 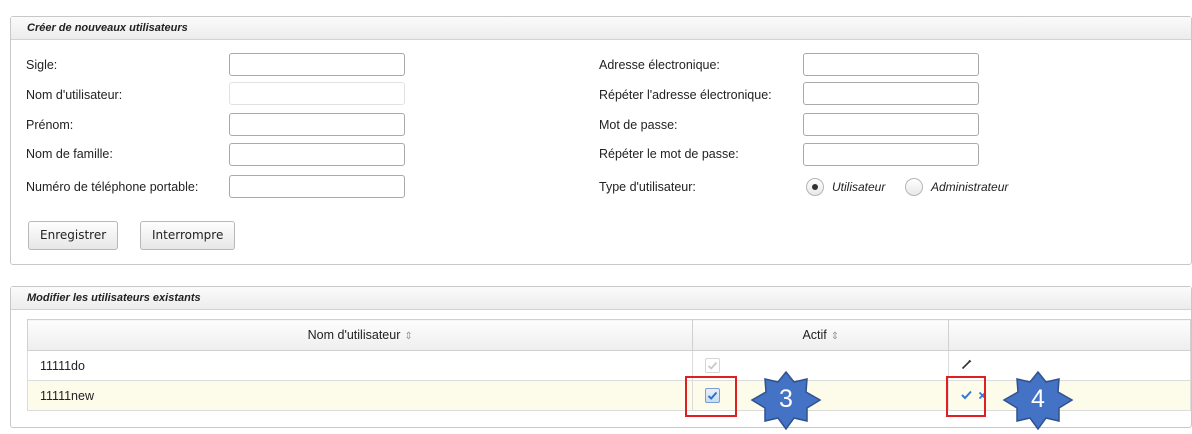 I want to click on column-active: Actif ⇕, so click(x=821, y=335).